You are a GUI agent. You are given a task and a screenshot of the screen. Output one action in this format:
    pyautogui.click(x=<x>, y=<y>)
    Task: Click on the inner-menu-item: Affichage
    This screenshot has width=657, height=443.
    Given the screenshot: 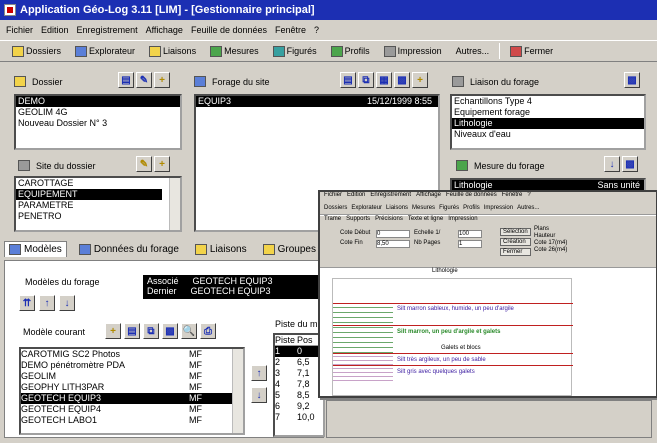 What is the action you would take?
    pyautogui.click(x=428, y=197)
    